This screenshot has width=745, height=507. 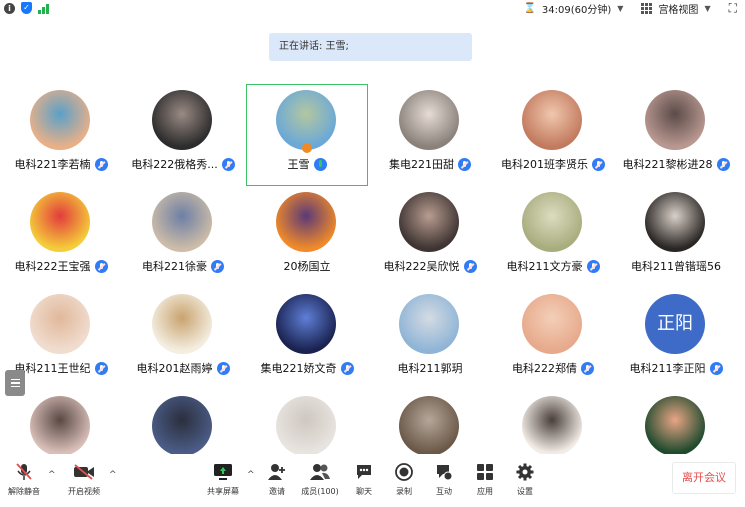 I want to click on participant-name-row: 电科222吴欣悦, so click(x=430, y=266).